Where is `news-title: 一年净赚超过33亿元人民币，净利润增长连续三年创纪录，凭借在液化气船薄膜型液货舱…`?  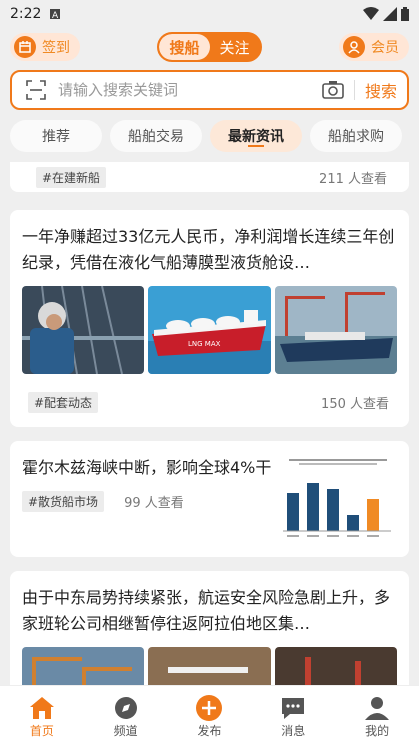 news-title: 一年净赚超过33亿元人民币，净利润增长连续三年创纪录，凭借在液化气船薄膜型液货舱… is located at coordinates (209, 243).